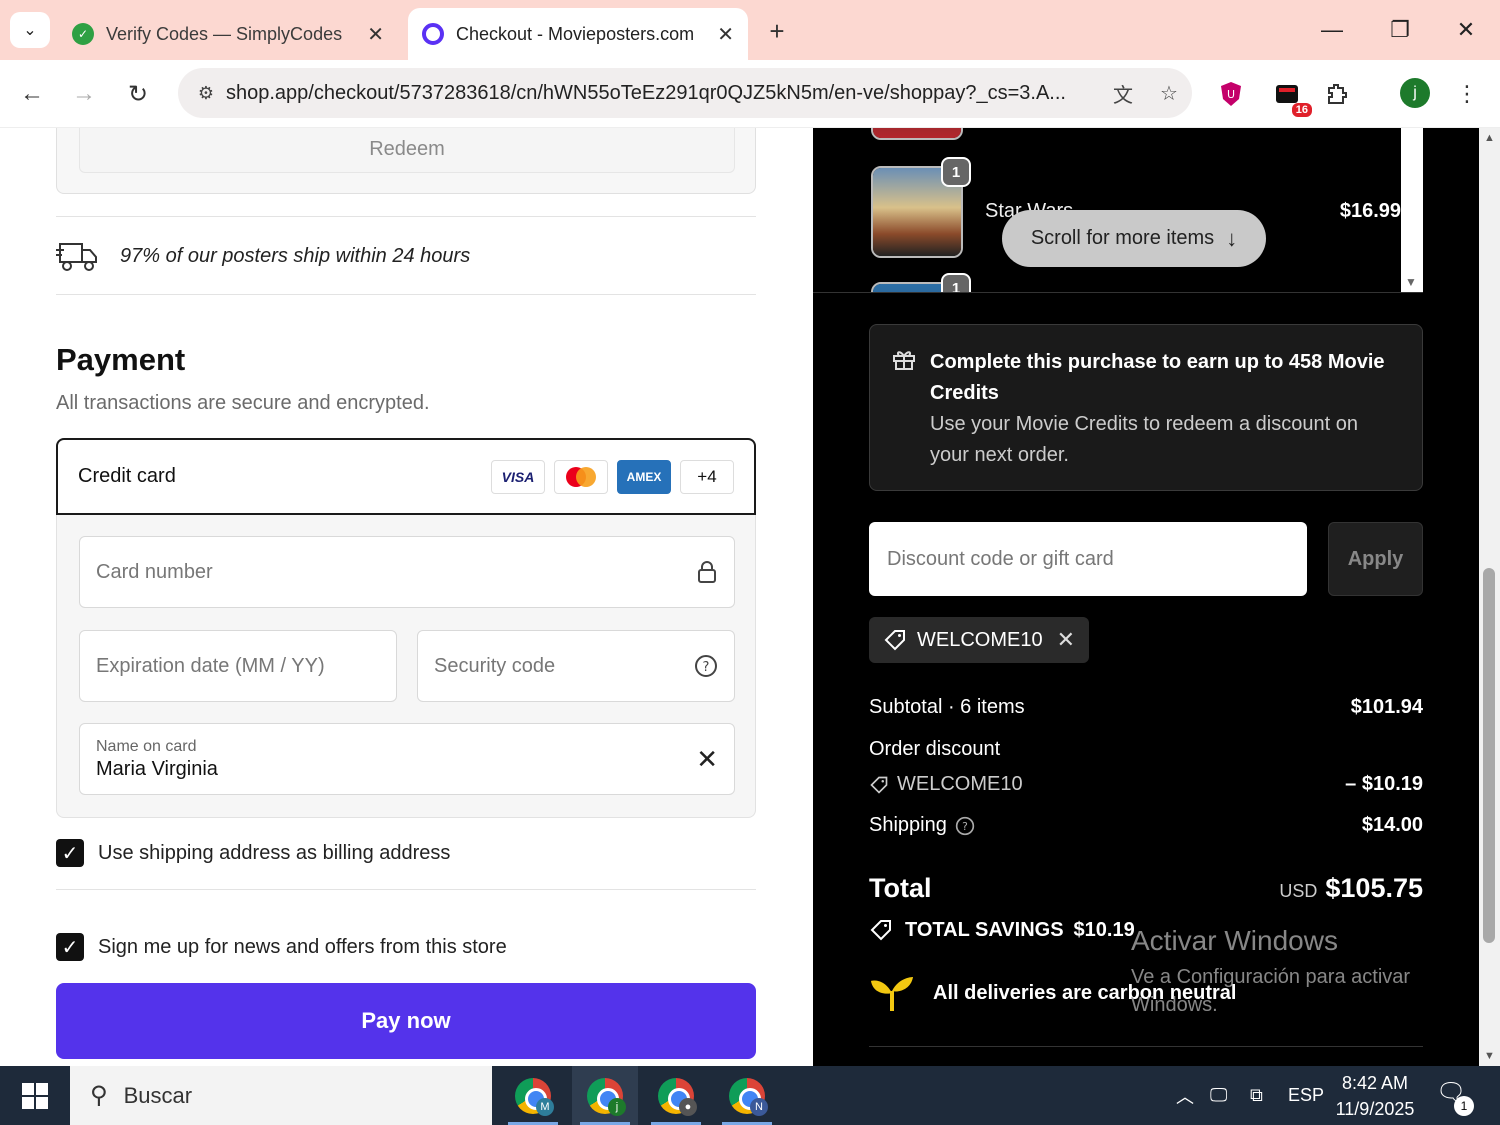 This screenshot has height=1125, width=1500. What do you see at coordinates (1386, 707) in the screenshot?
I see `subtotal-value: $101.94` at bounding box center [1386, 707].